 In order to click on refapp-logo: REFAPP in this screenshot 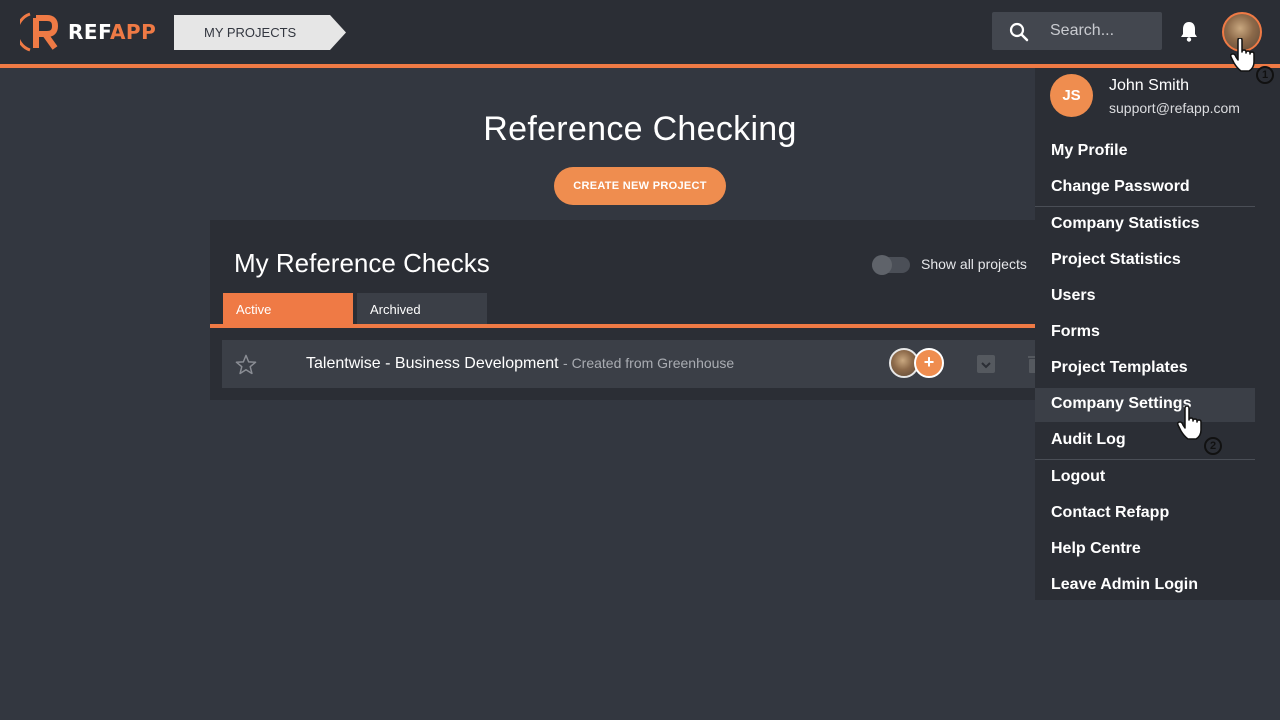, I will do `click(88, 32)`.